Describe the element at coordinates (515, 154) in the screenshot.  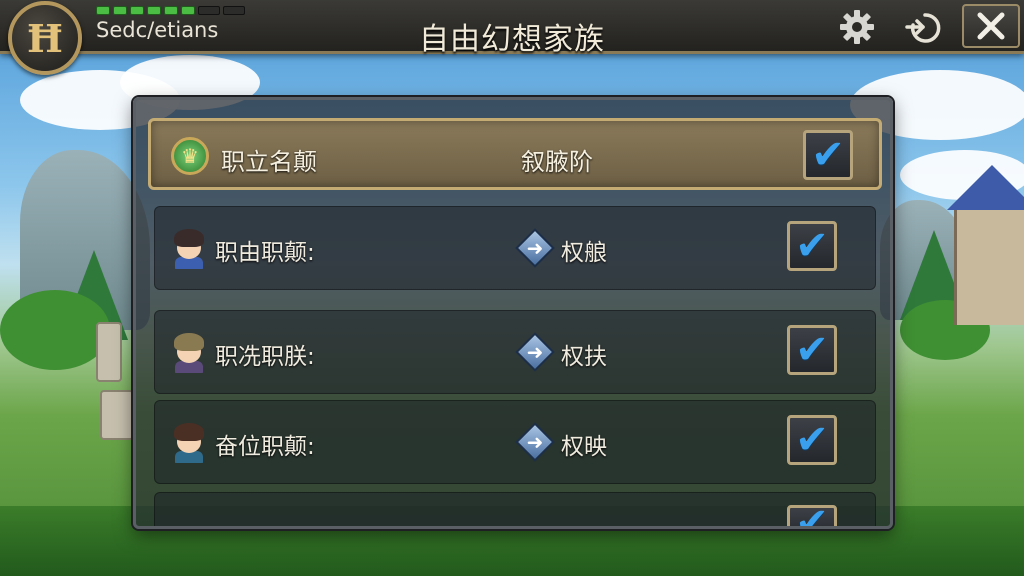
I see `header-row: ♛ 职立名颠 叙腋阶 ✔` at that location.